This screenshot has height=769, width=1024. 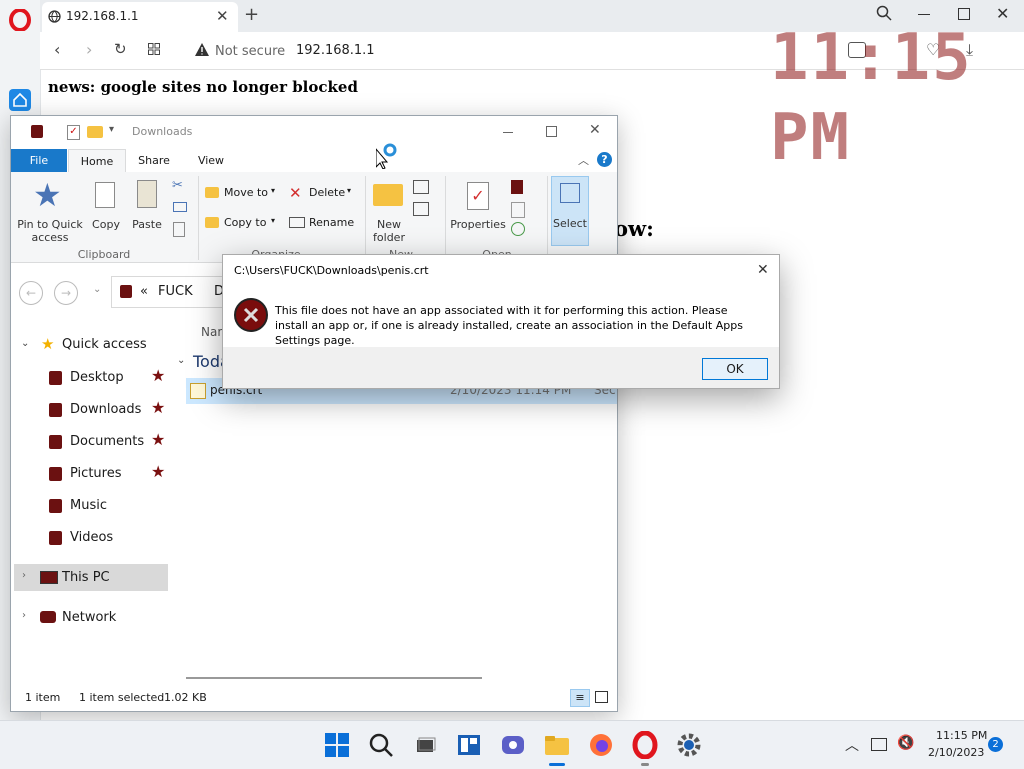 What do you see at coordinates (324, 195) in the screenshot?
I see `delete-button: ✕ Delete ▾` at bounding box center [324, 195].